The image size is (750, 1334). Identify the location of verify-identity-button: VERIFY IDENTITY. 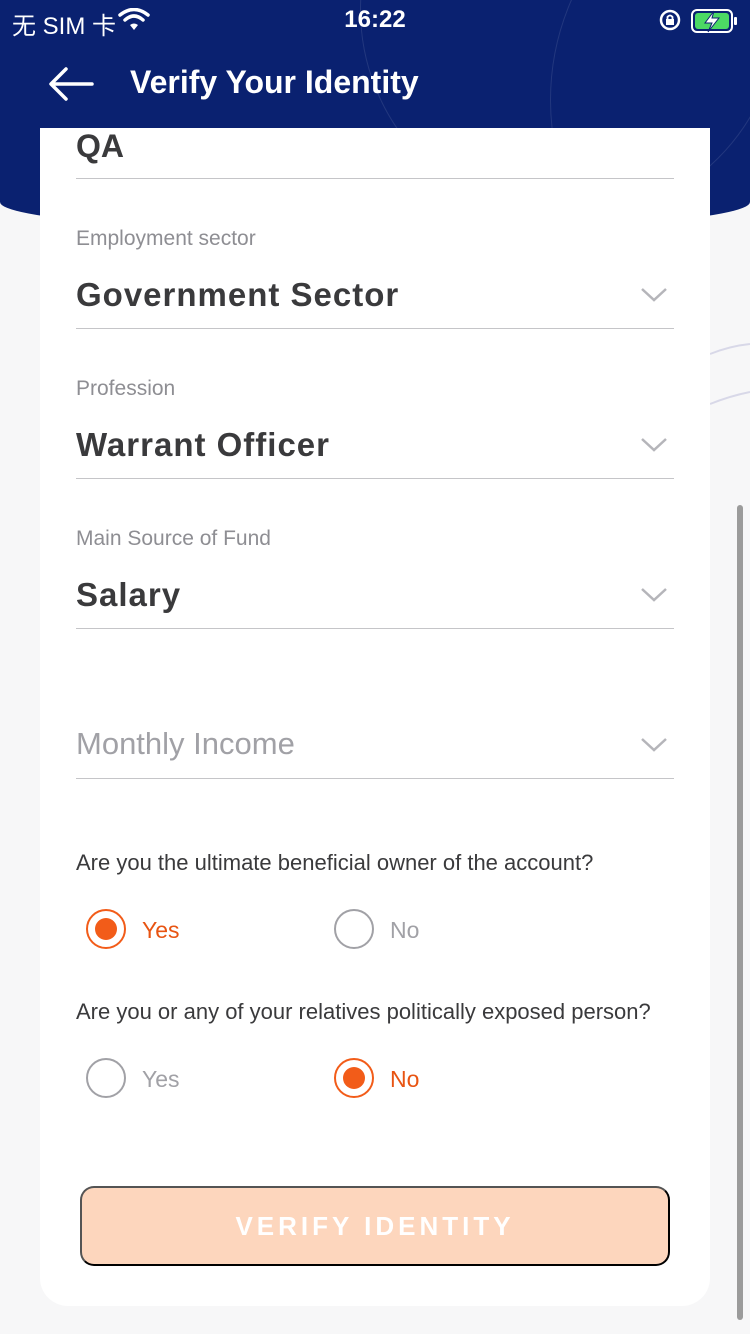
(375, 1226).